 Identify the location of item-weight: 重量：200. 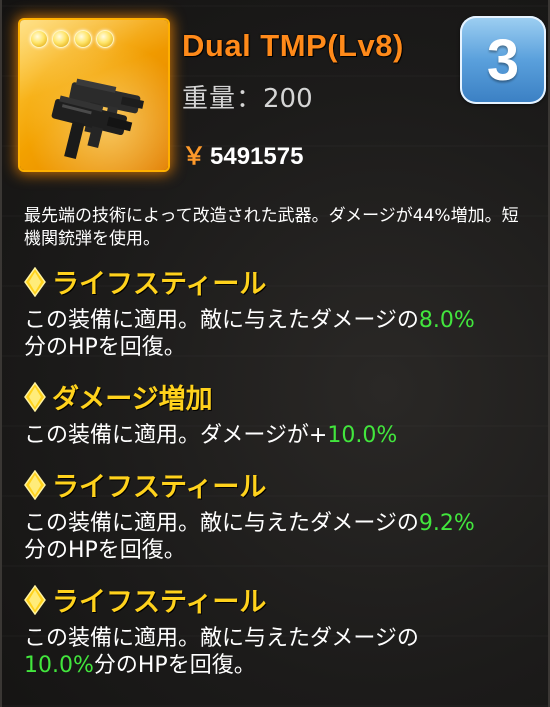
(247, 96).